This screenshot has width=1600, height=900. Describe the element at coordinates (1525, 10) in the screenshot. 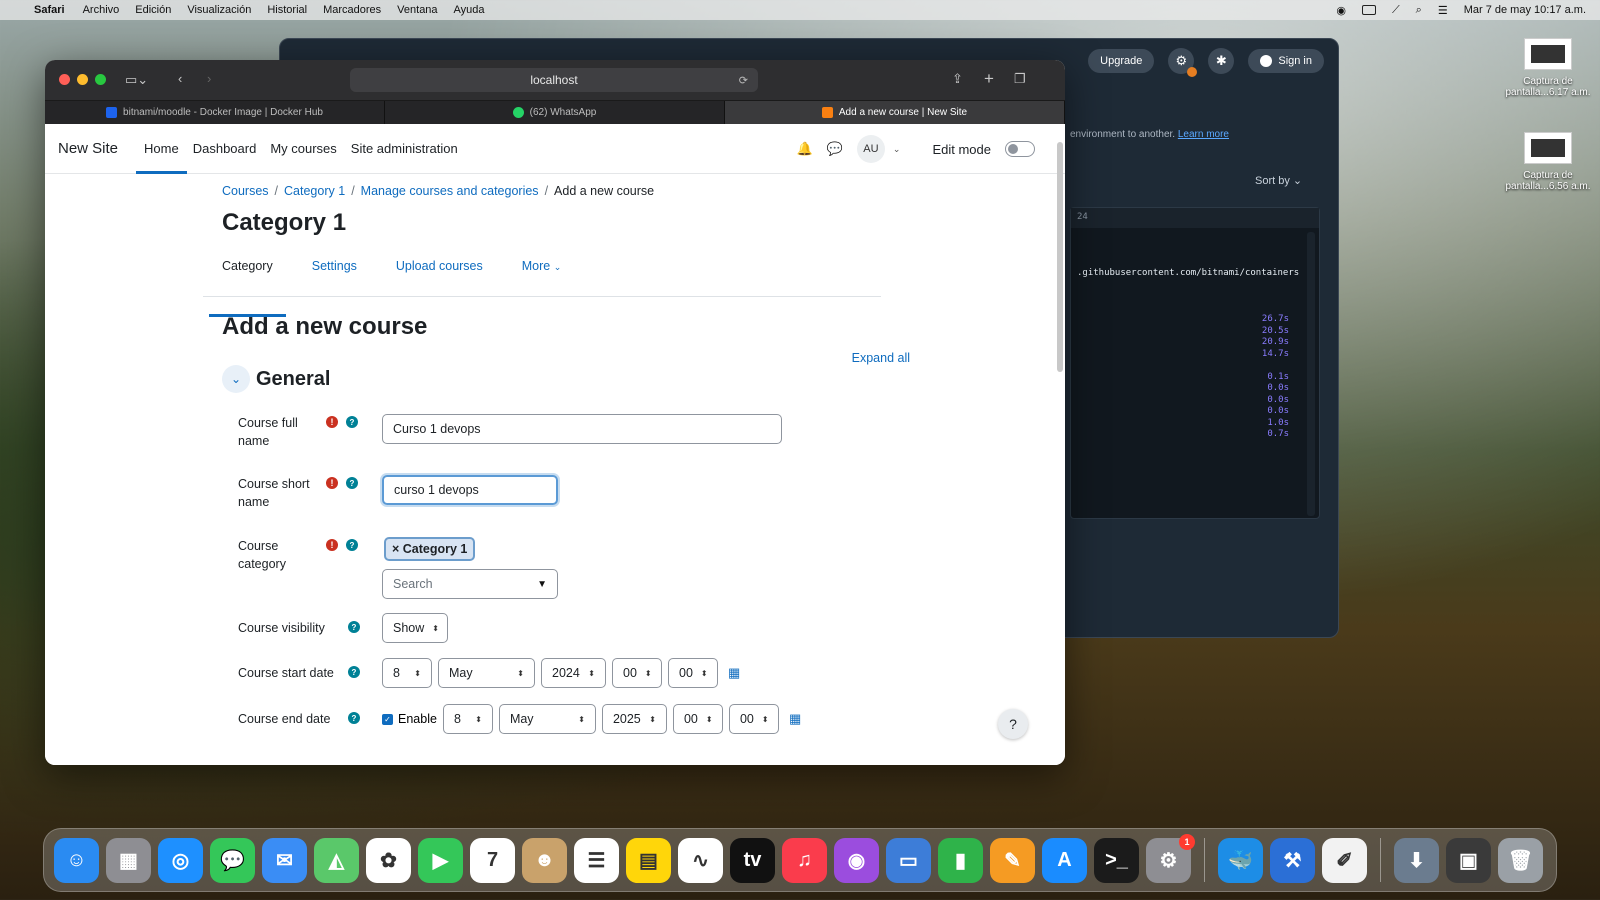

I see `menubar-datetime: Mar 7 de may 10:17 a.m.` at that location.